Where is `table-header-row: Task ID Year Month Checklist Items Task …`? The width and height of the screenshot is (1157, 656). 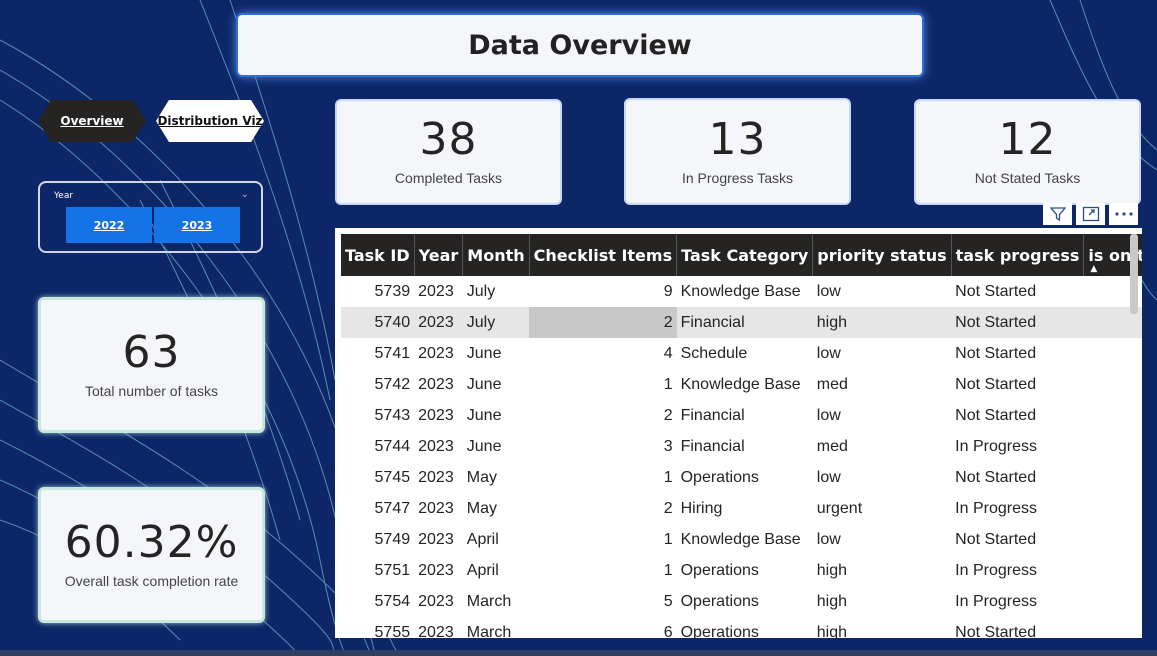 table-header-row: Task ID Year Month Checklist Items Task … is located at coordinates (741, 255).